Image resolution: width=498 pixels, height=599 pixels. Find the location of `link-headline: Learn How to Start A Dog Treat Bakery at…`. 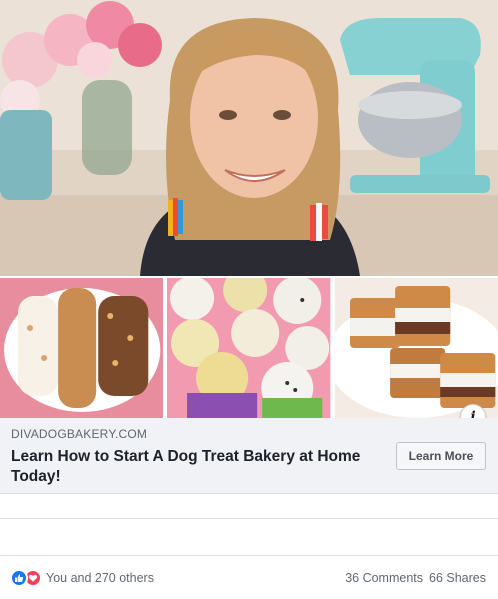

link-headline: Learn How to Start A Dog Treat Bakery at… is located at coordinates (196, 467).